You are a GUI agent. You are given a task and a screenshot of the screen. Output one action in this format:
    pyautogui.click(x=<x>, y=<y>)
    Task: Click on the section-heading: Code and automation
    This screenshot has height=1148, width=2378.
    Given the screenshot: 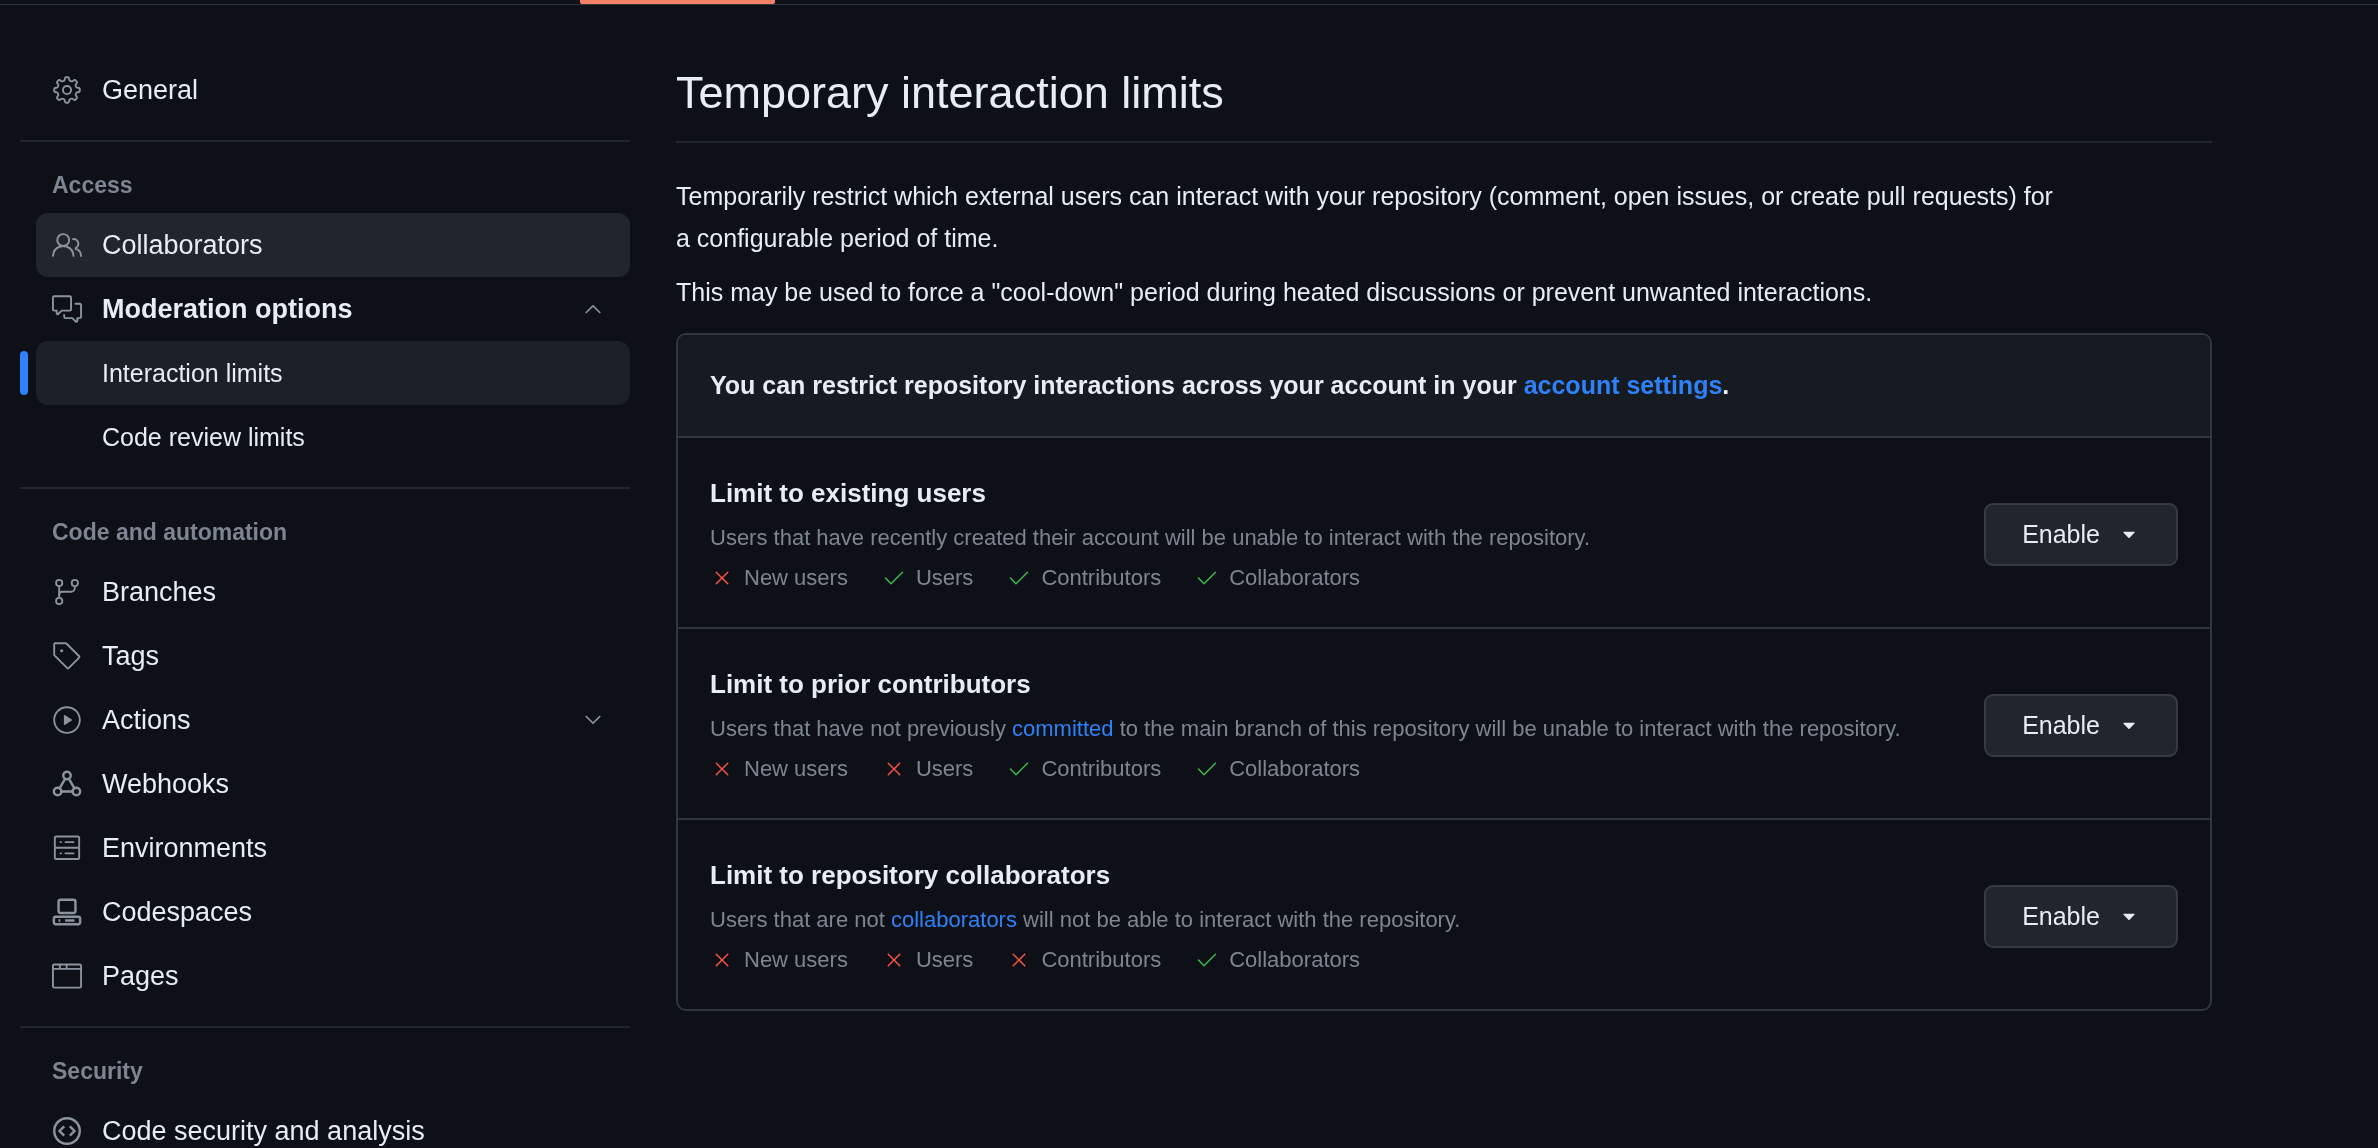 What is the action you would take?
    pyautogui.click(x=170, y=532)
    